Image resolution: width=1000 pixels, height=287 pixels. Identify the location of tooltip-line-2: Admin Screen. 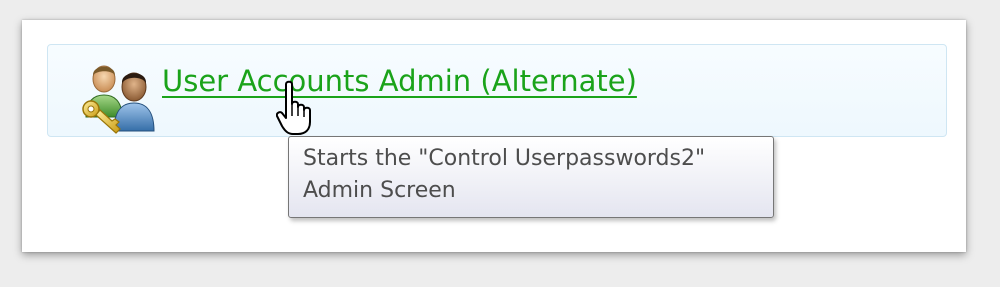
(379, 190).